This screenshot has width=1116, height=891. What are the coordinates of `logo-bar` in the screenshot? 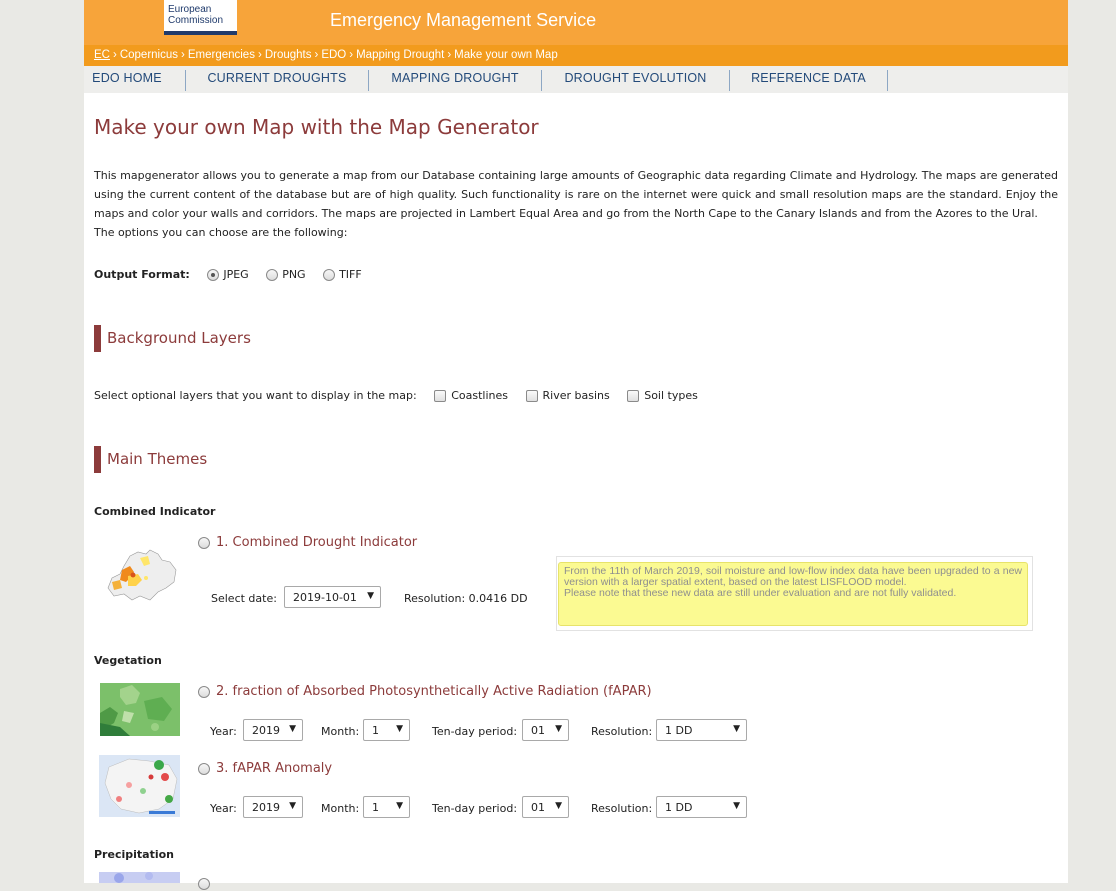 It's located at (200, 33).